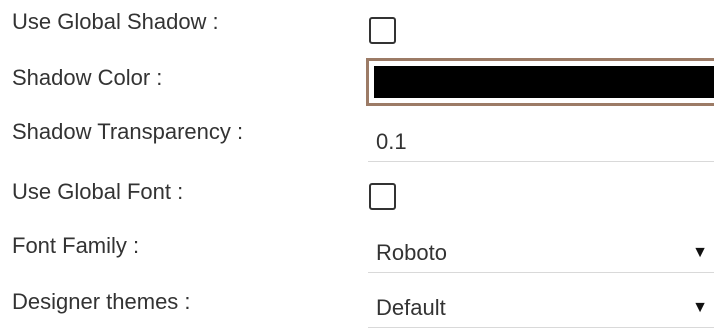 The width and height of the screenshot is (714, 328). I want to click on font-family-selected-value: Roboto, so click(411, 252).